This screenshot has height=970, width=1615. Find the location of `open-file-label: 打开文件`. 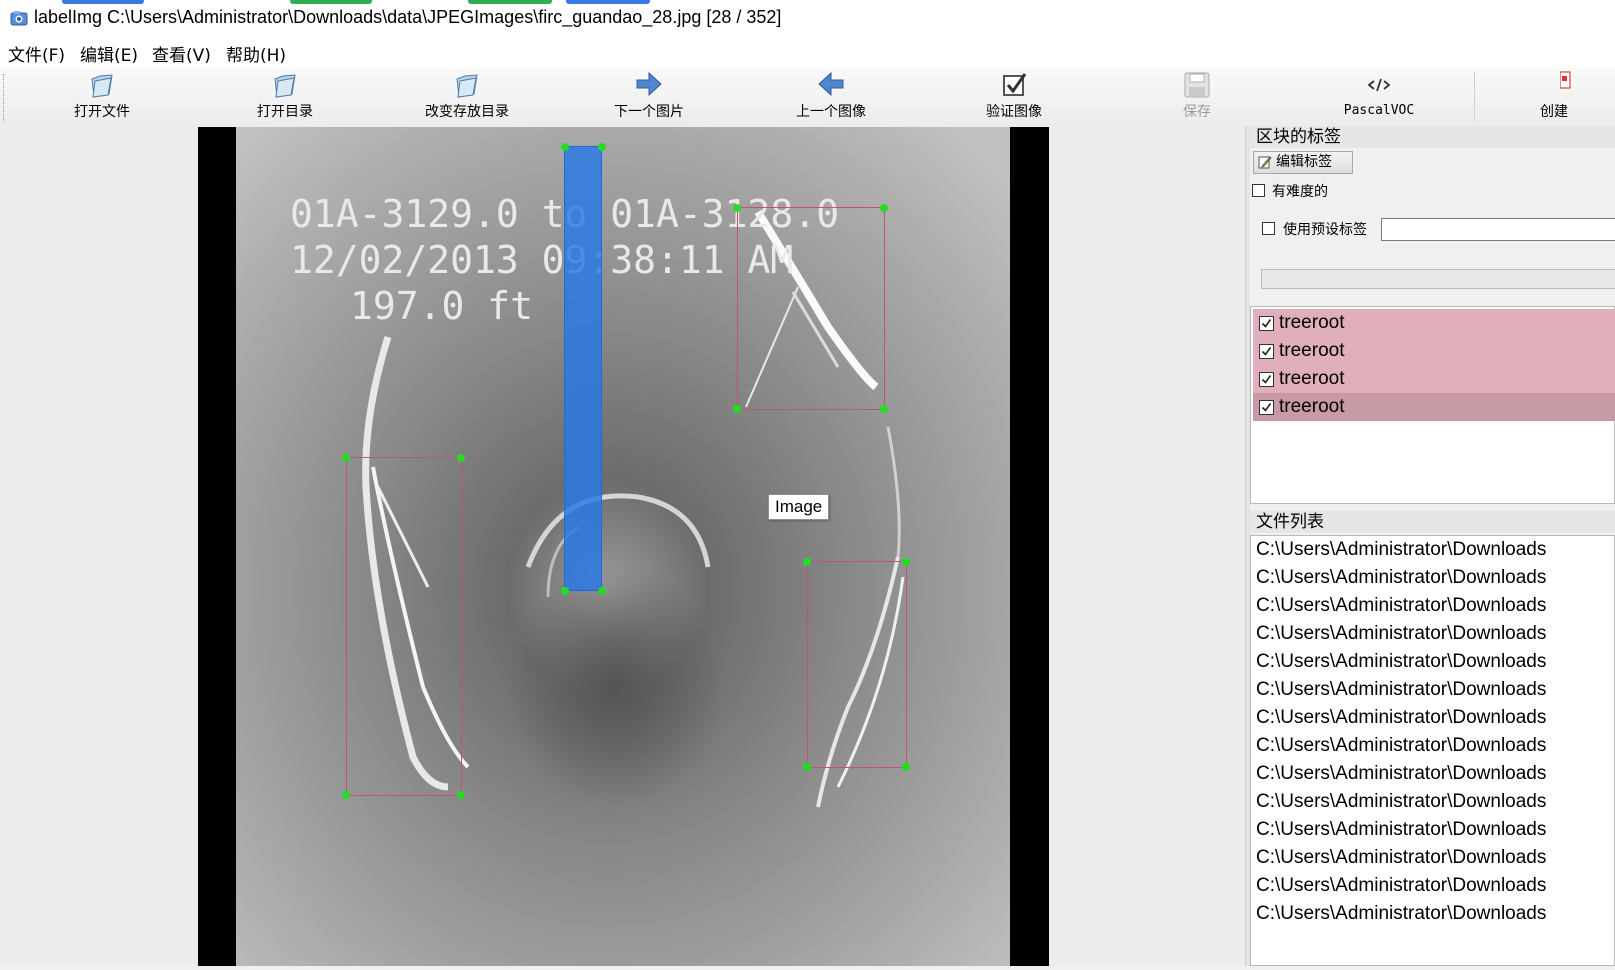

open-file-label: 打开文件 is located at coordinates (102, 112).